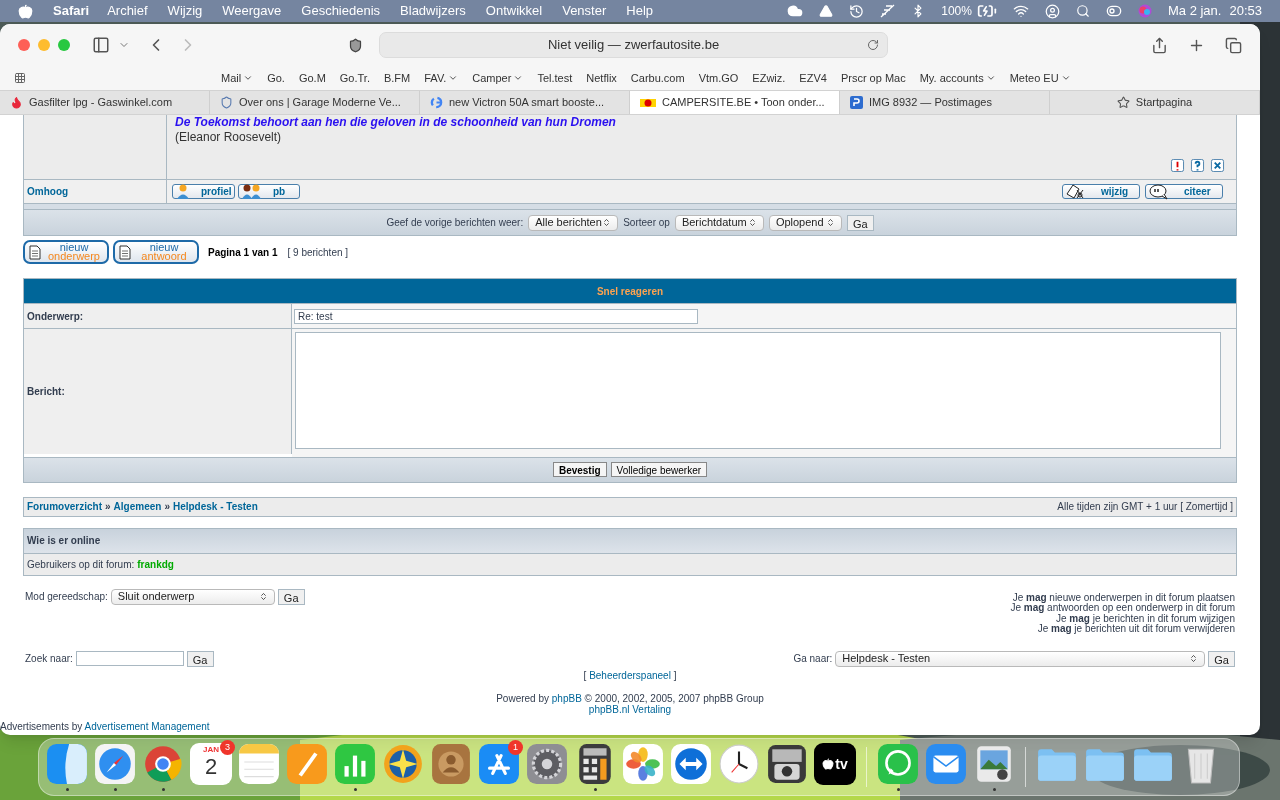 The width and height of the screenshot is (1280, 800). I want to click on bookmark-item: FAV., so click(441, 78).